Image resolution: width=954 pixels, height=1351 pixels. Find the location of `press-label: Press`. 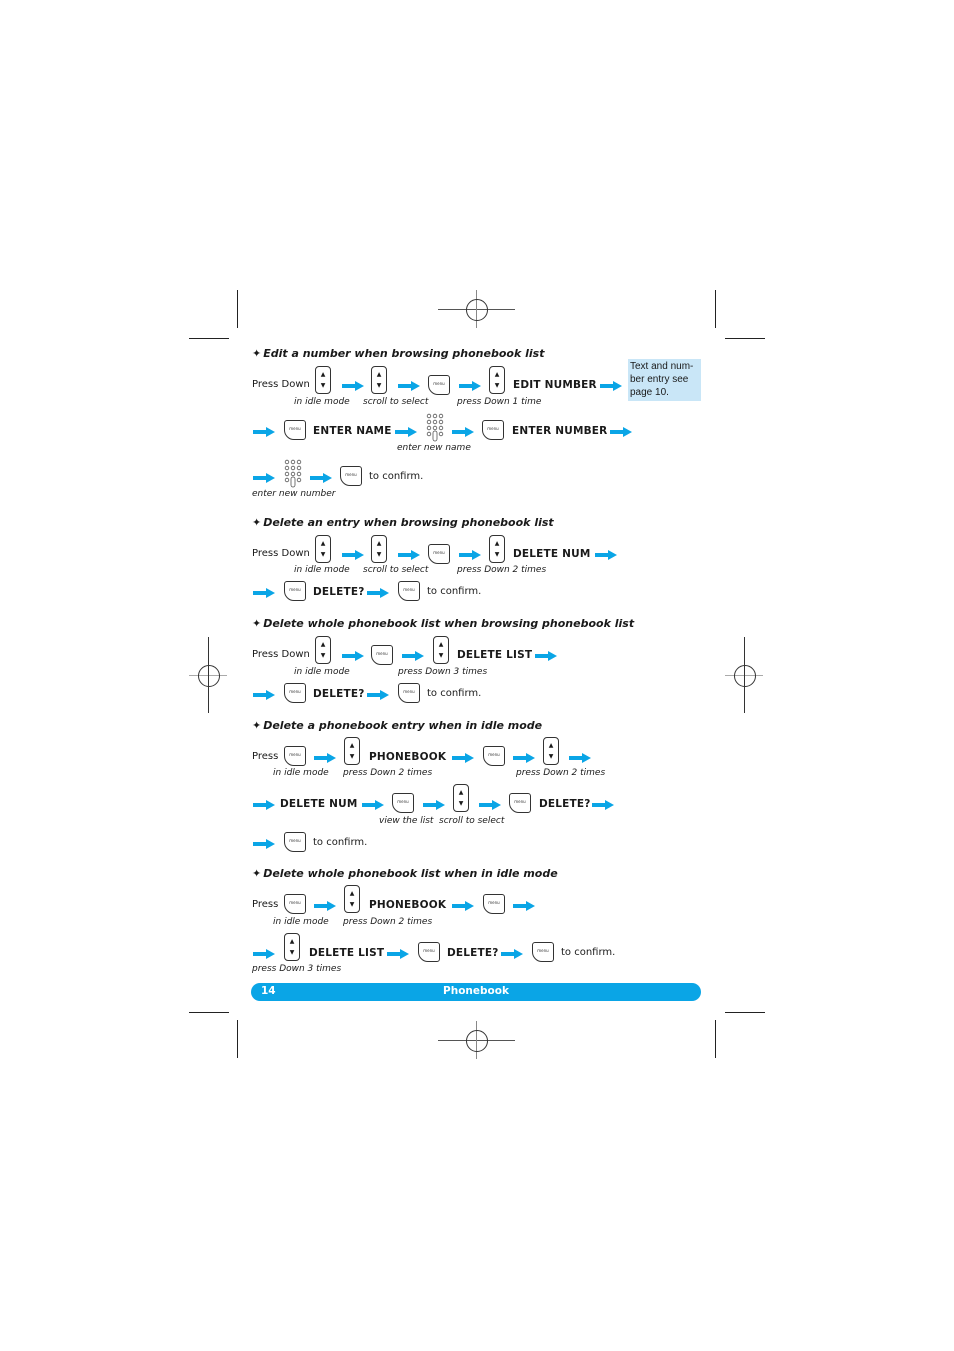

press-label: Press is located at coordinates (265, 904).